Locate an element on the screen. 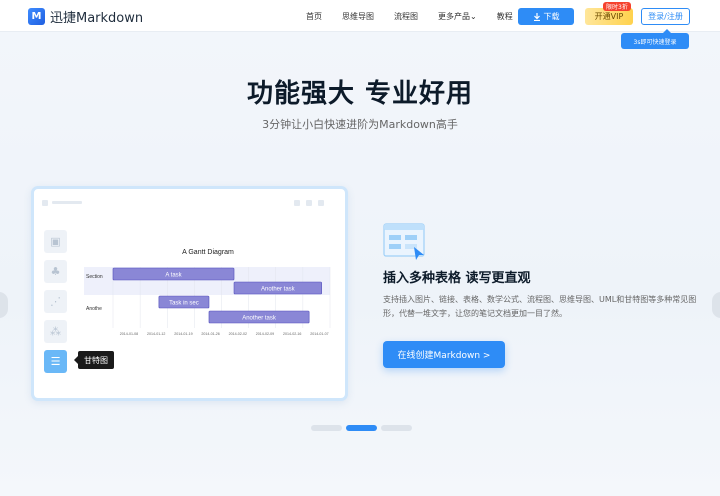 The image size is (720, 496). nav-item-more-products: 更多产品⌄ is located at coordinates (457, 16).